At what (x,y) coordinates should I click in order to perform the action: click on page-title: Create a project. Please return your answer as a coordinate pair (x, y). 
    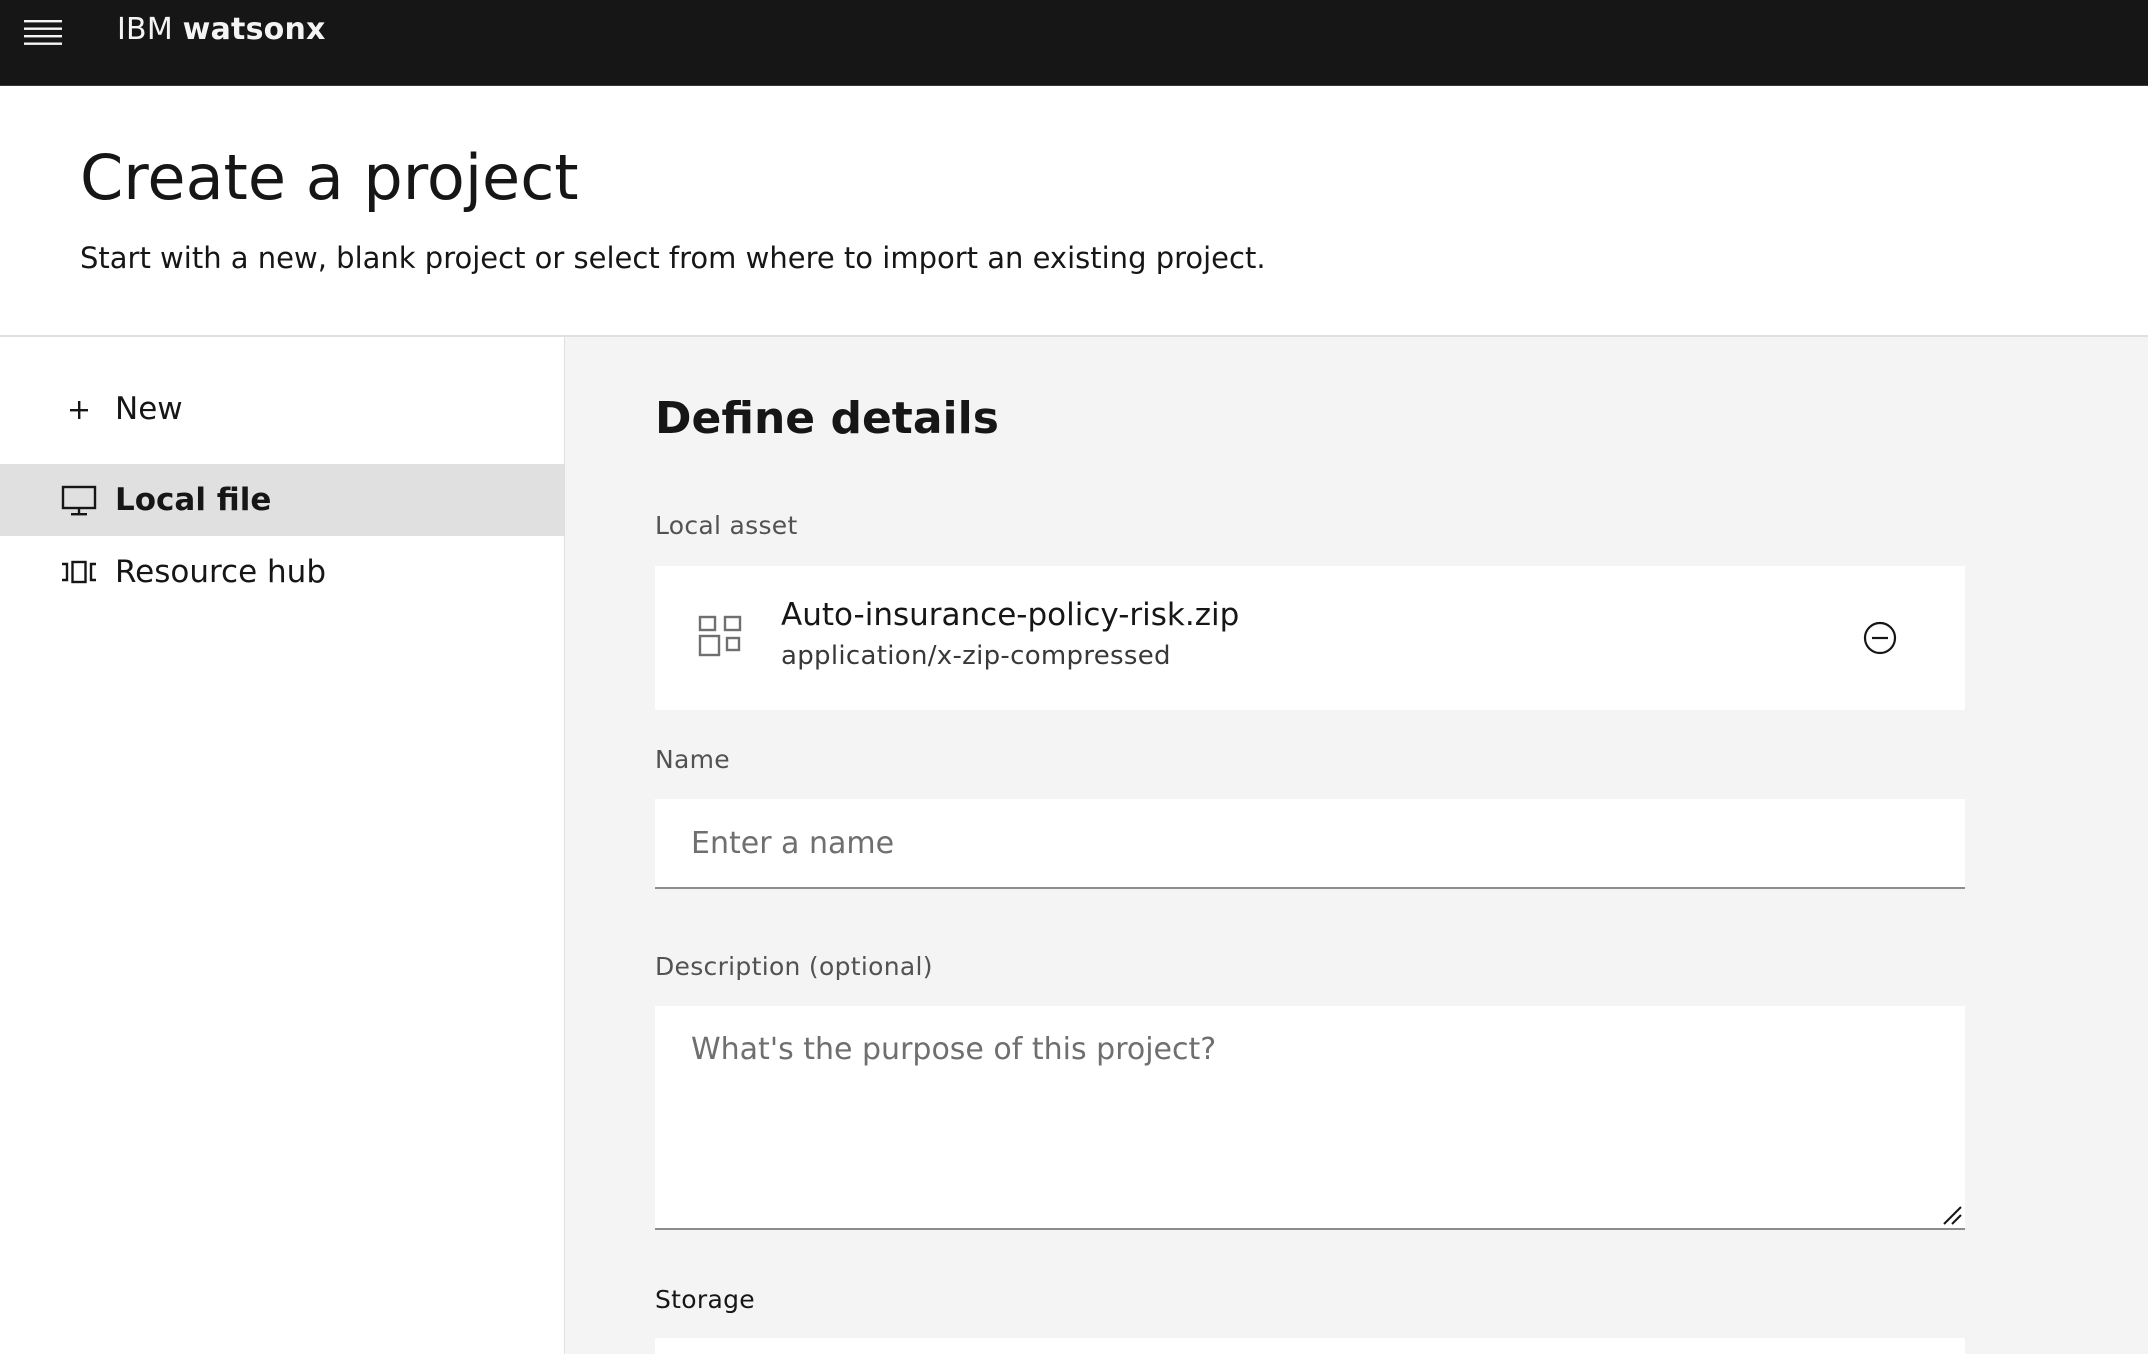
    Looking at the image, I should click on (329, 177).